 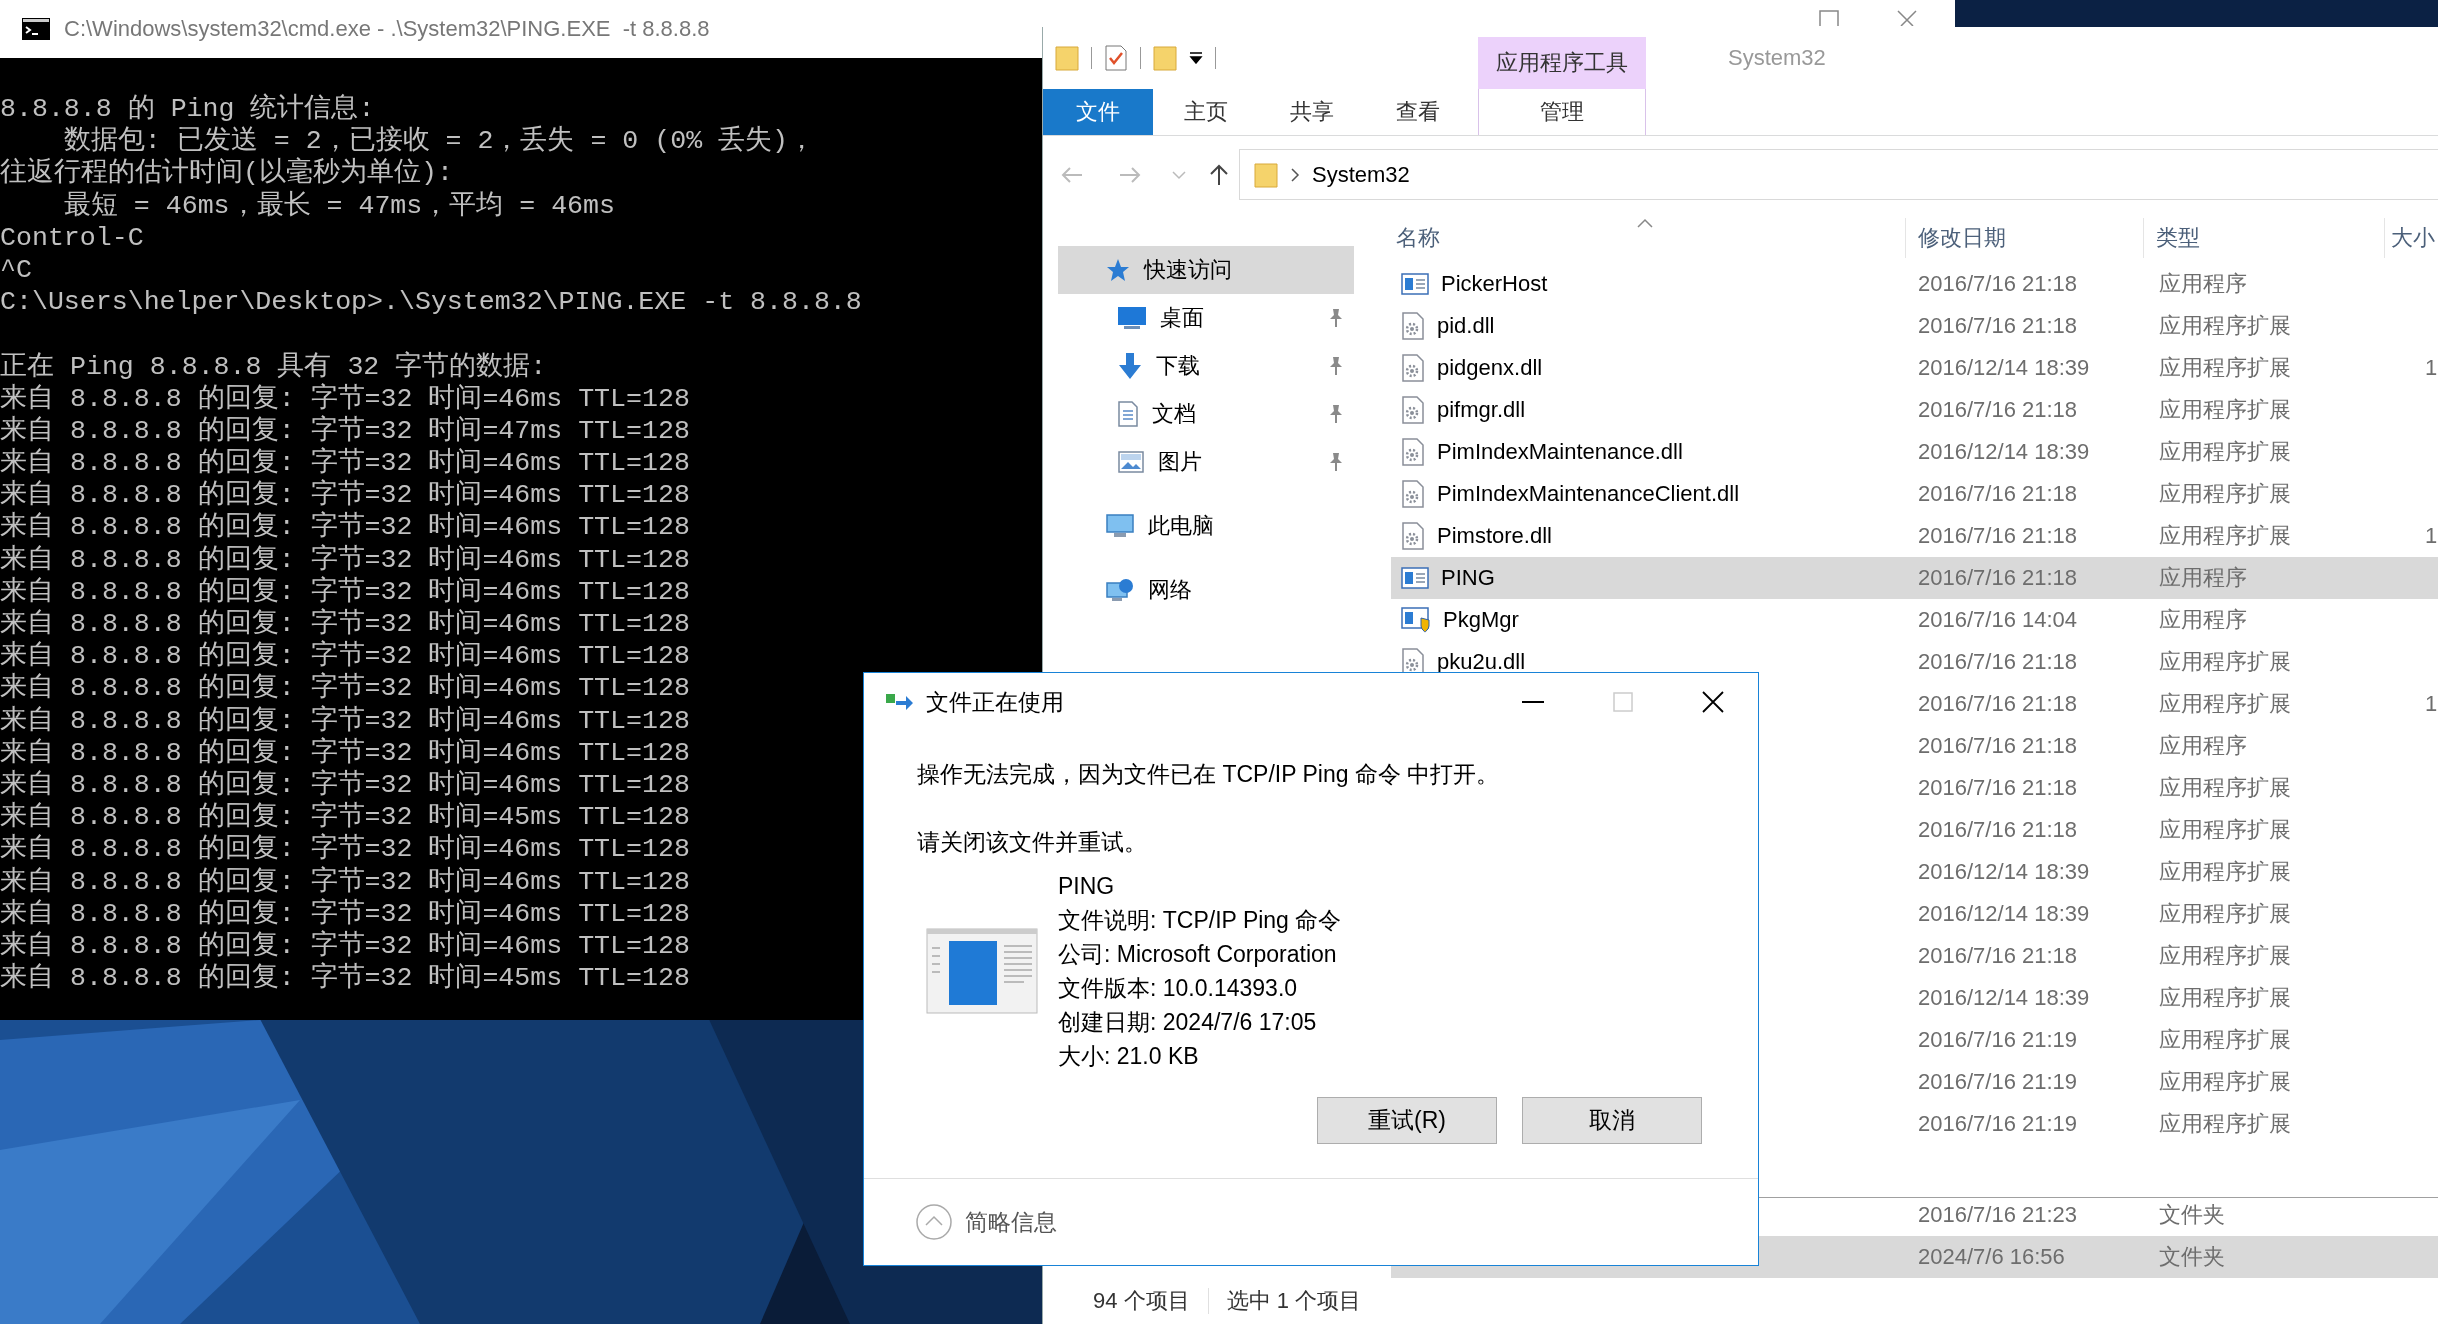 I want to click on file-name: PimIndexMaintenanceClient.dll, so click(x=1588, y=494).